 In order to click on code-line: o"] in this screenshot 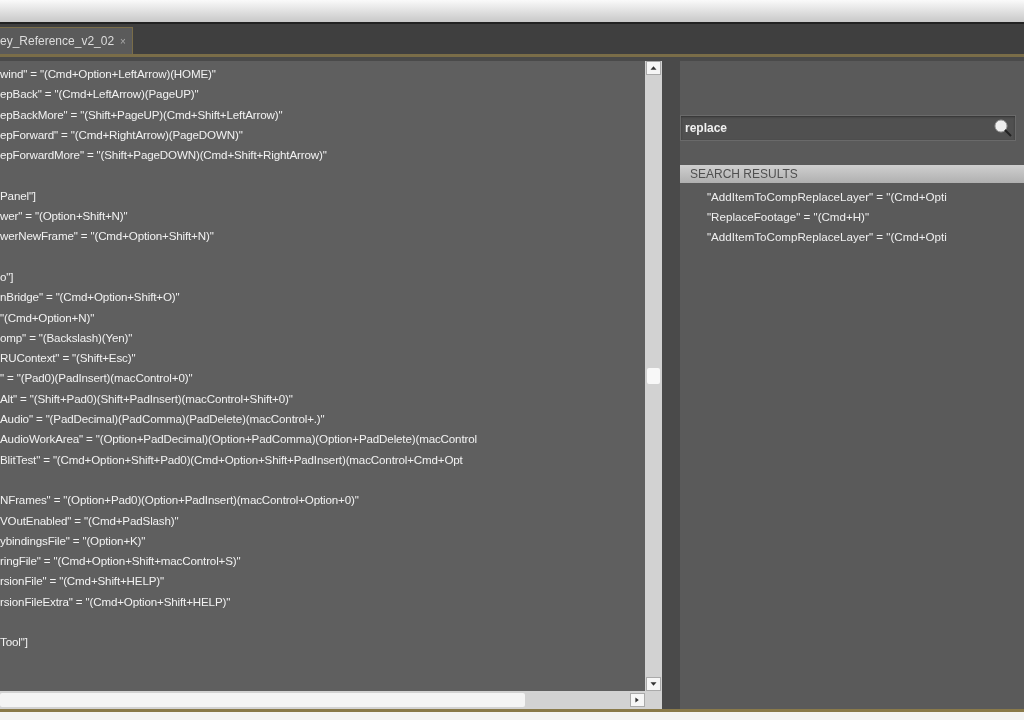, I will do `click(7, 276)`.